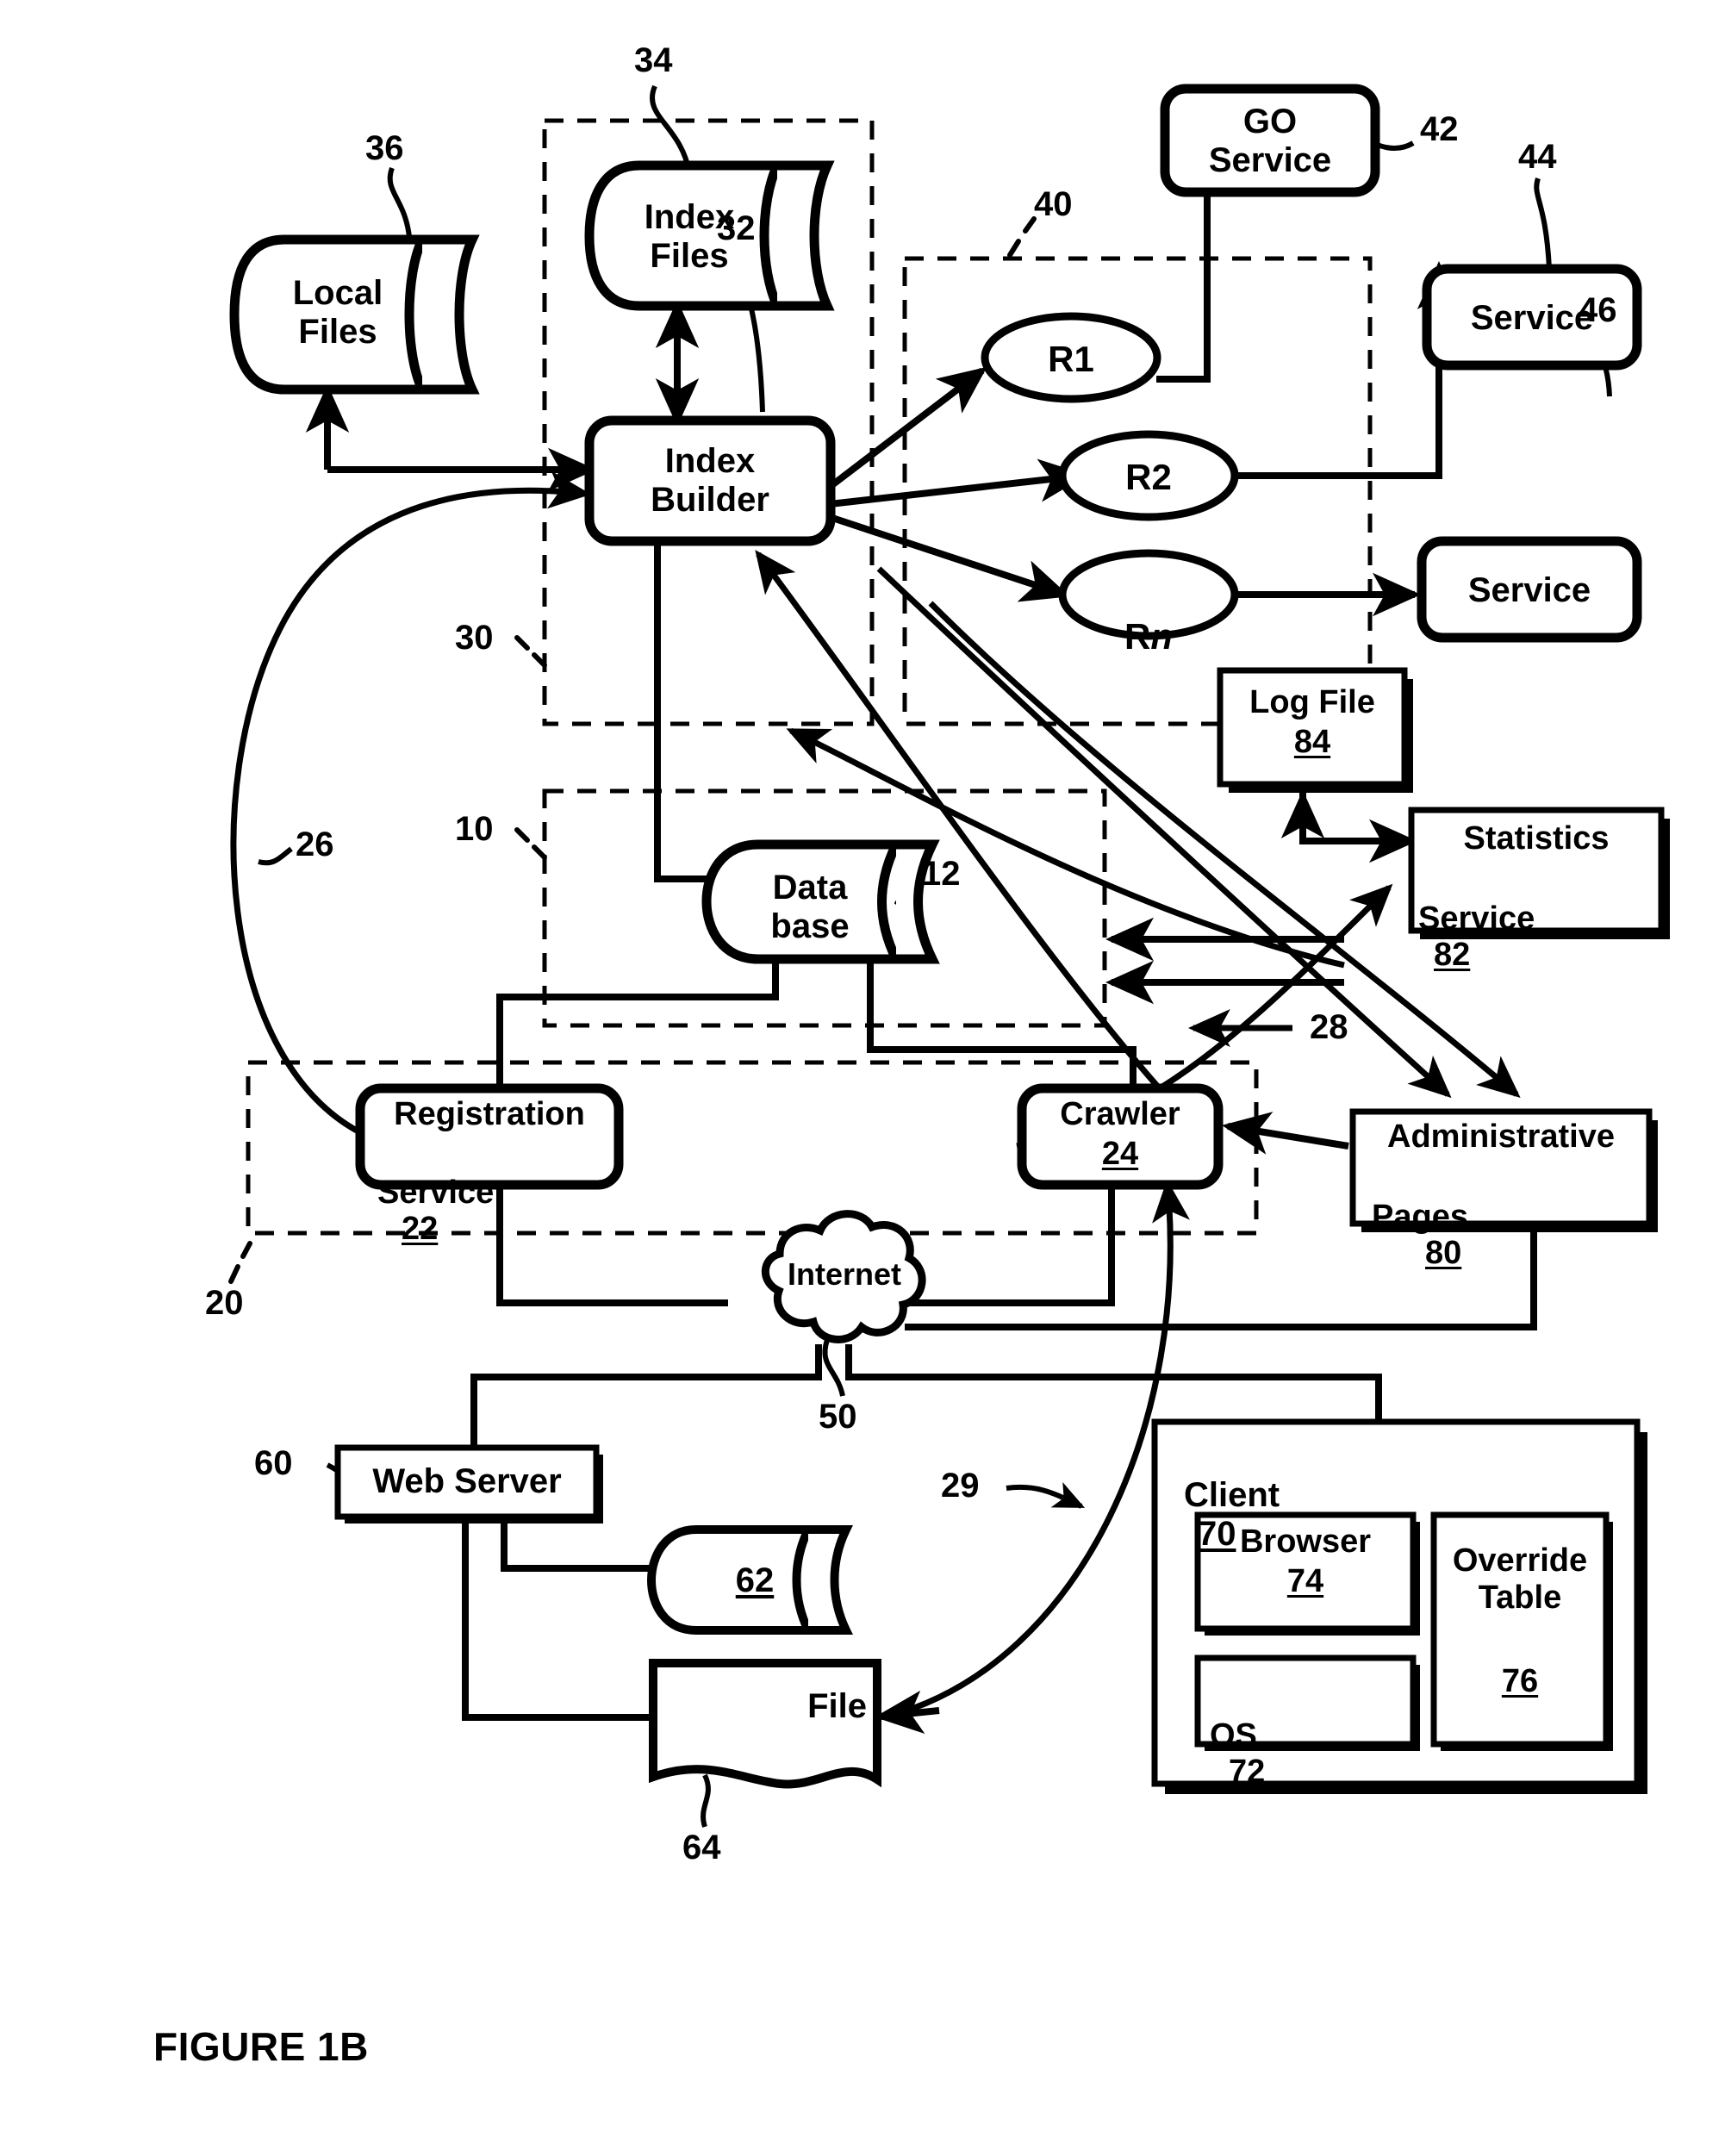 Image resolution: width=1725 pixels, height=2156 pixels. Describe the element at coordinates (384, 148) in the screenshot. I see `ref-36: 36` at that location.